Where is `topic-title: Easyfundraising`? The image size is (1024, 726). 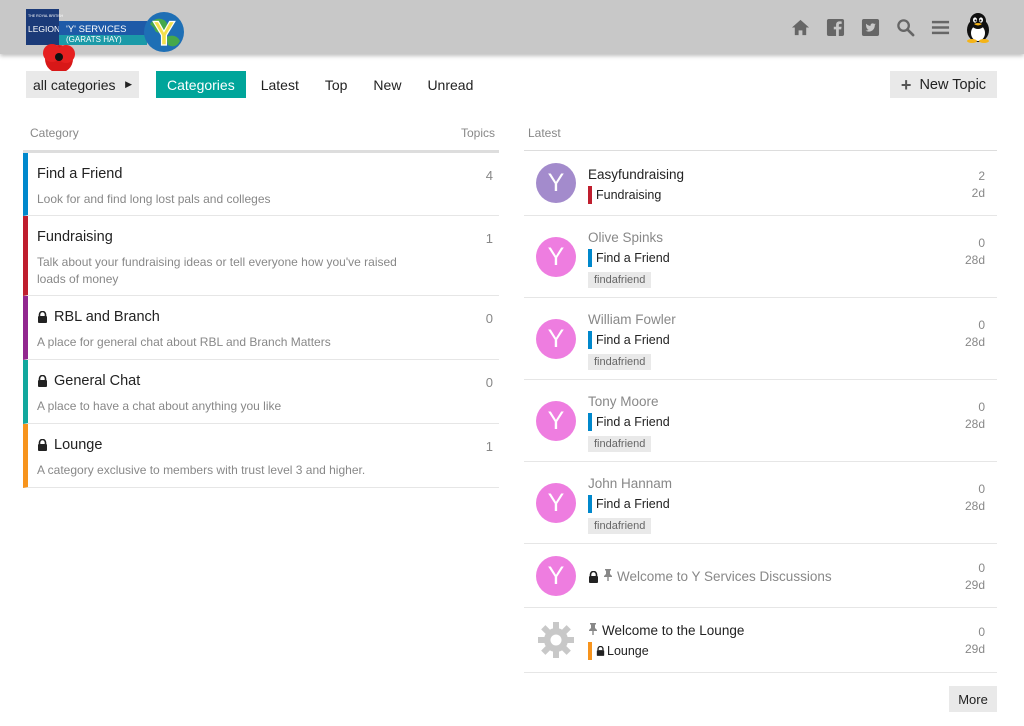 topic-title: Easyfundraising is located at coordinates (636, 174).